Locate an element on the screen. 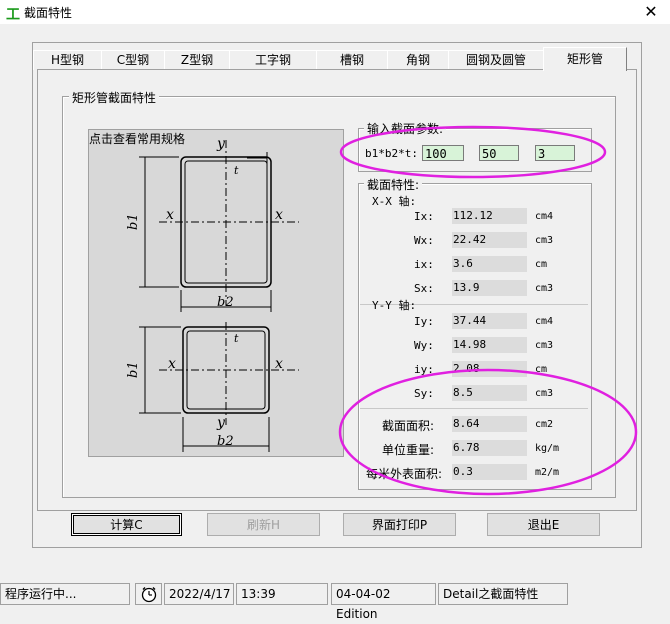 This screenshot has width=670, height=624. tab-rect-tube: 矩形管 is located at coordinates (585, 59).